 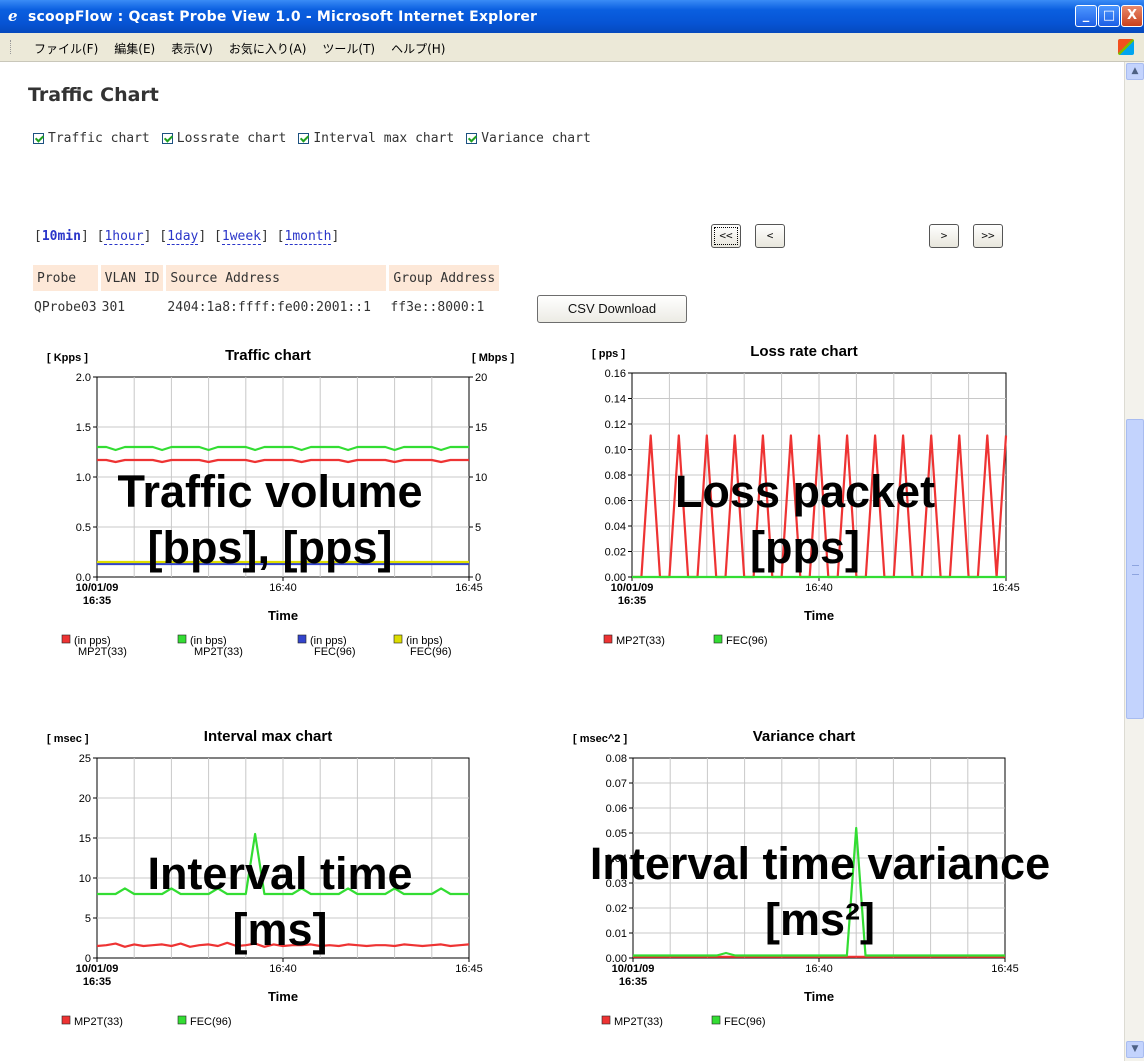 What do you see at coordinates (132, 278) in the screenshot?
I see `column-header: VLAN ID` at bounding box center [132, 278].